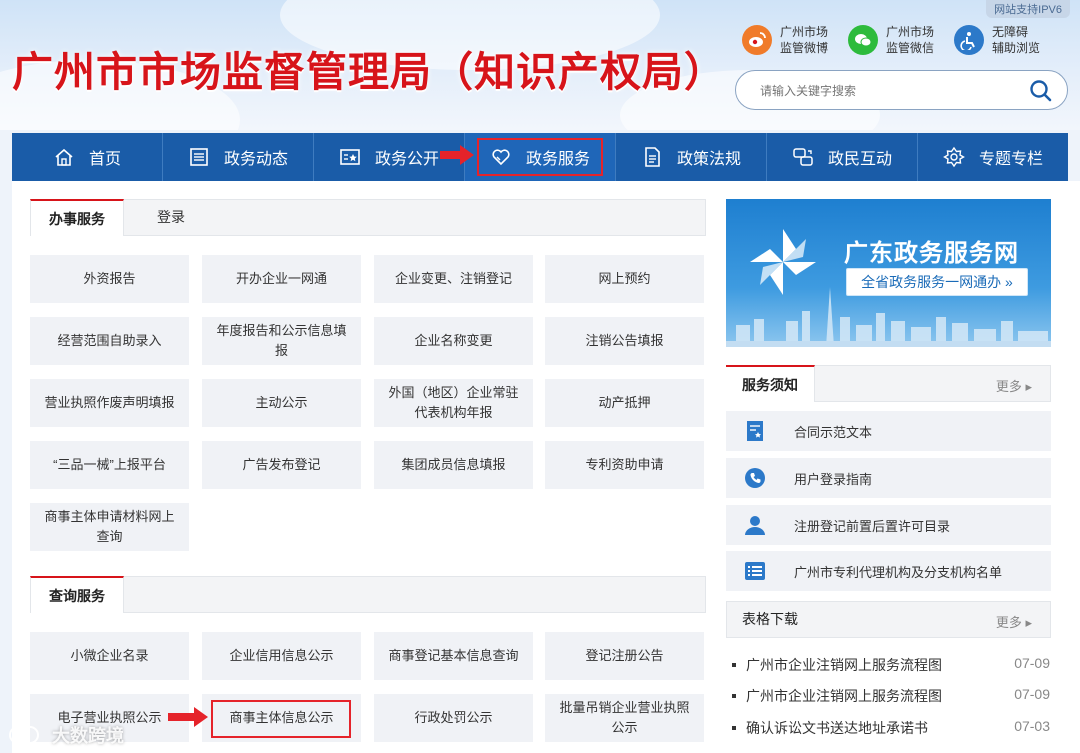  I want to click on query-item: 商事登记基本信息查询, so click(453, 656).